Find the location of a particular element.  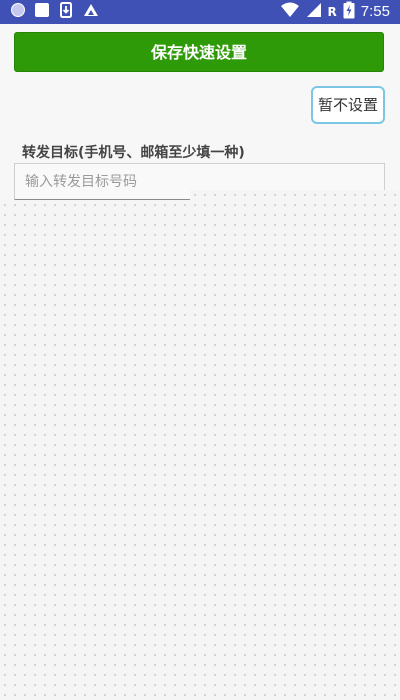

battery-icon is located at coordinates (349, 12).